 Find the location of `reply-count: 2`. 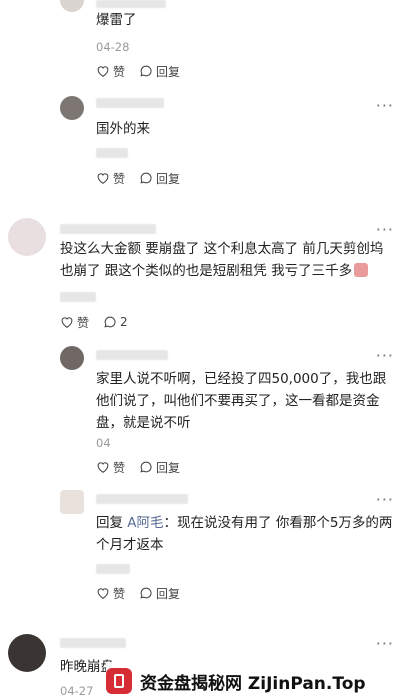

reply-count: 2 is located at coordinates (124, 322).